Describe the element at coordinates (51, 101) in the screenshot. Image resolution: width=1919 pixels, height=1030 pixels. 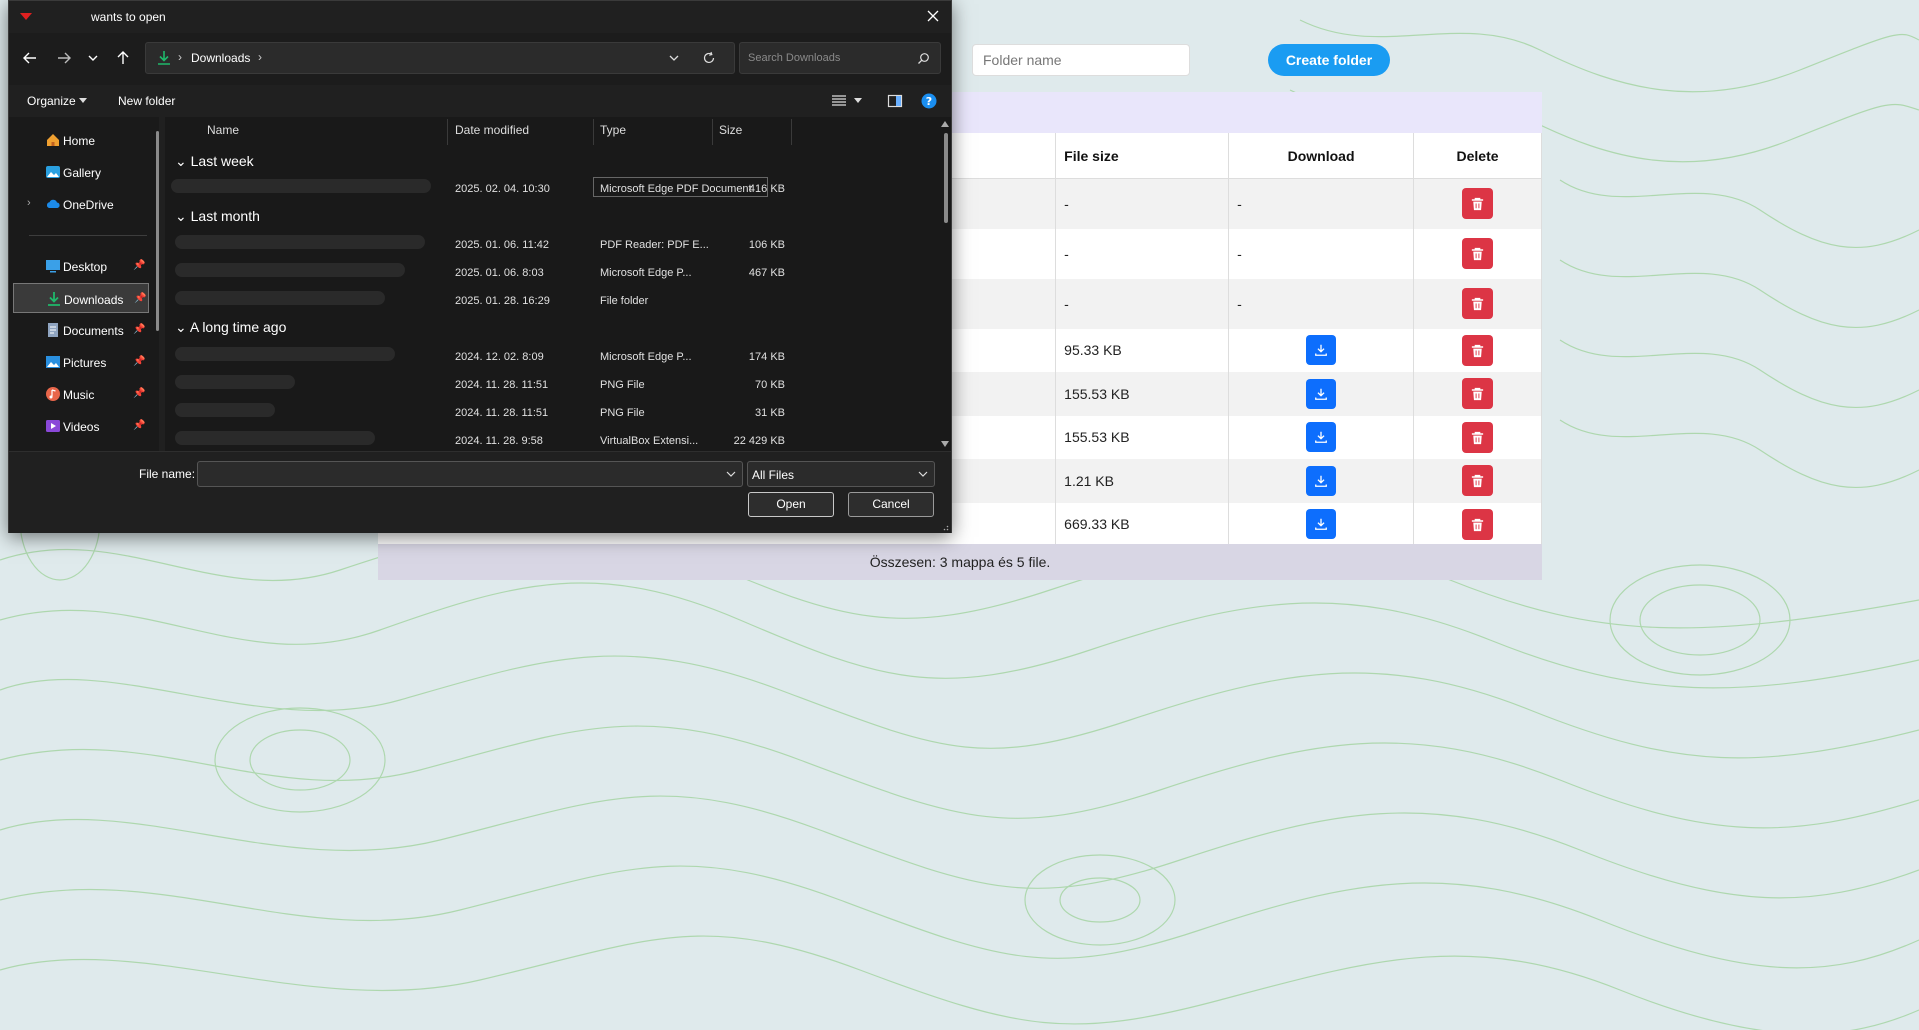
I see `organize-button: Organize` at that location.